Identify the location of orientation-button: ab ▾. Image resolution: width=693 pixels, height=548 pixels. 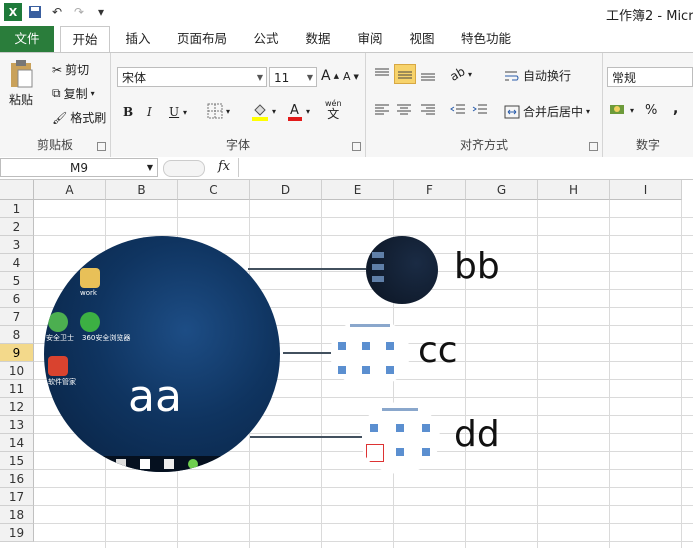
(460, 74).